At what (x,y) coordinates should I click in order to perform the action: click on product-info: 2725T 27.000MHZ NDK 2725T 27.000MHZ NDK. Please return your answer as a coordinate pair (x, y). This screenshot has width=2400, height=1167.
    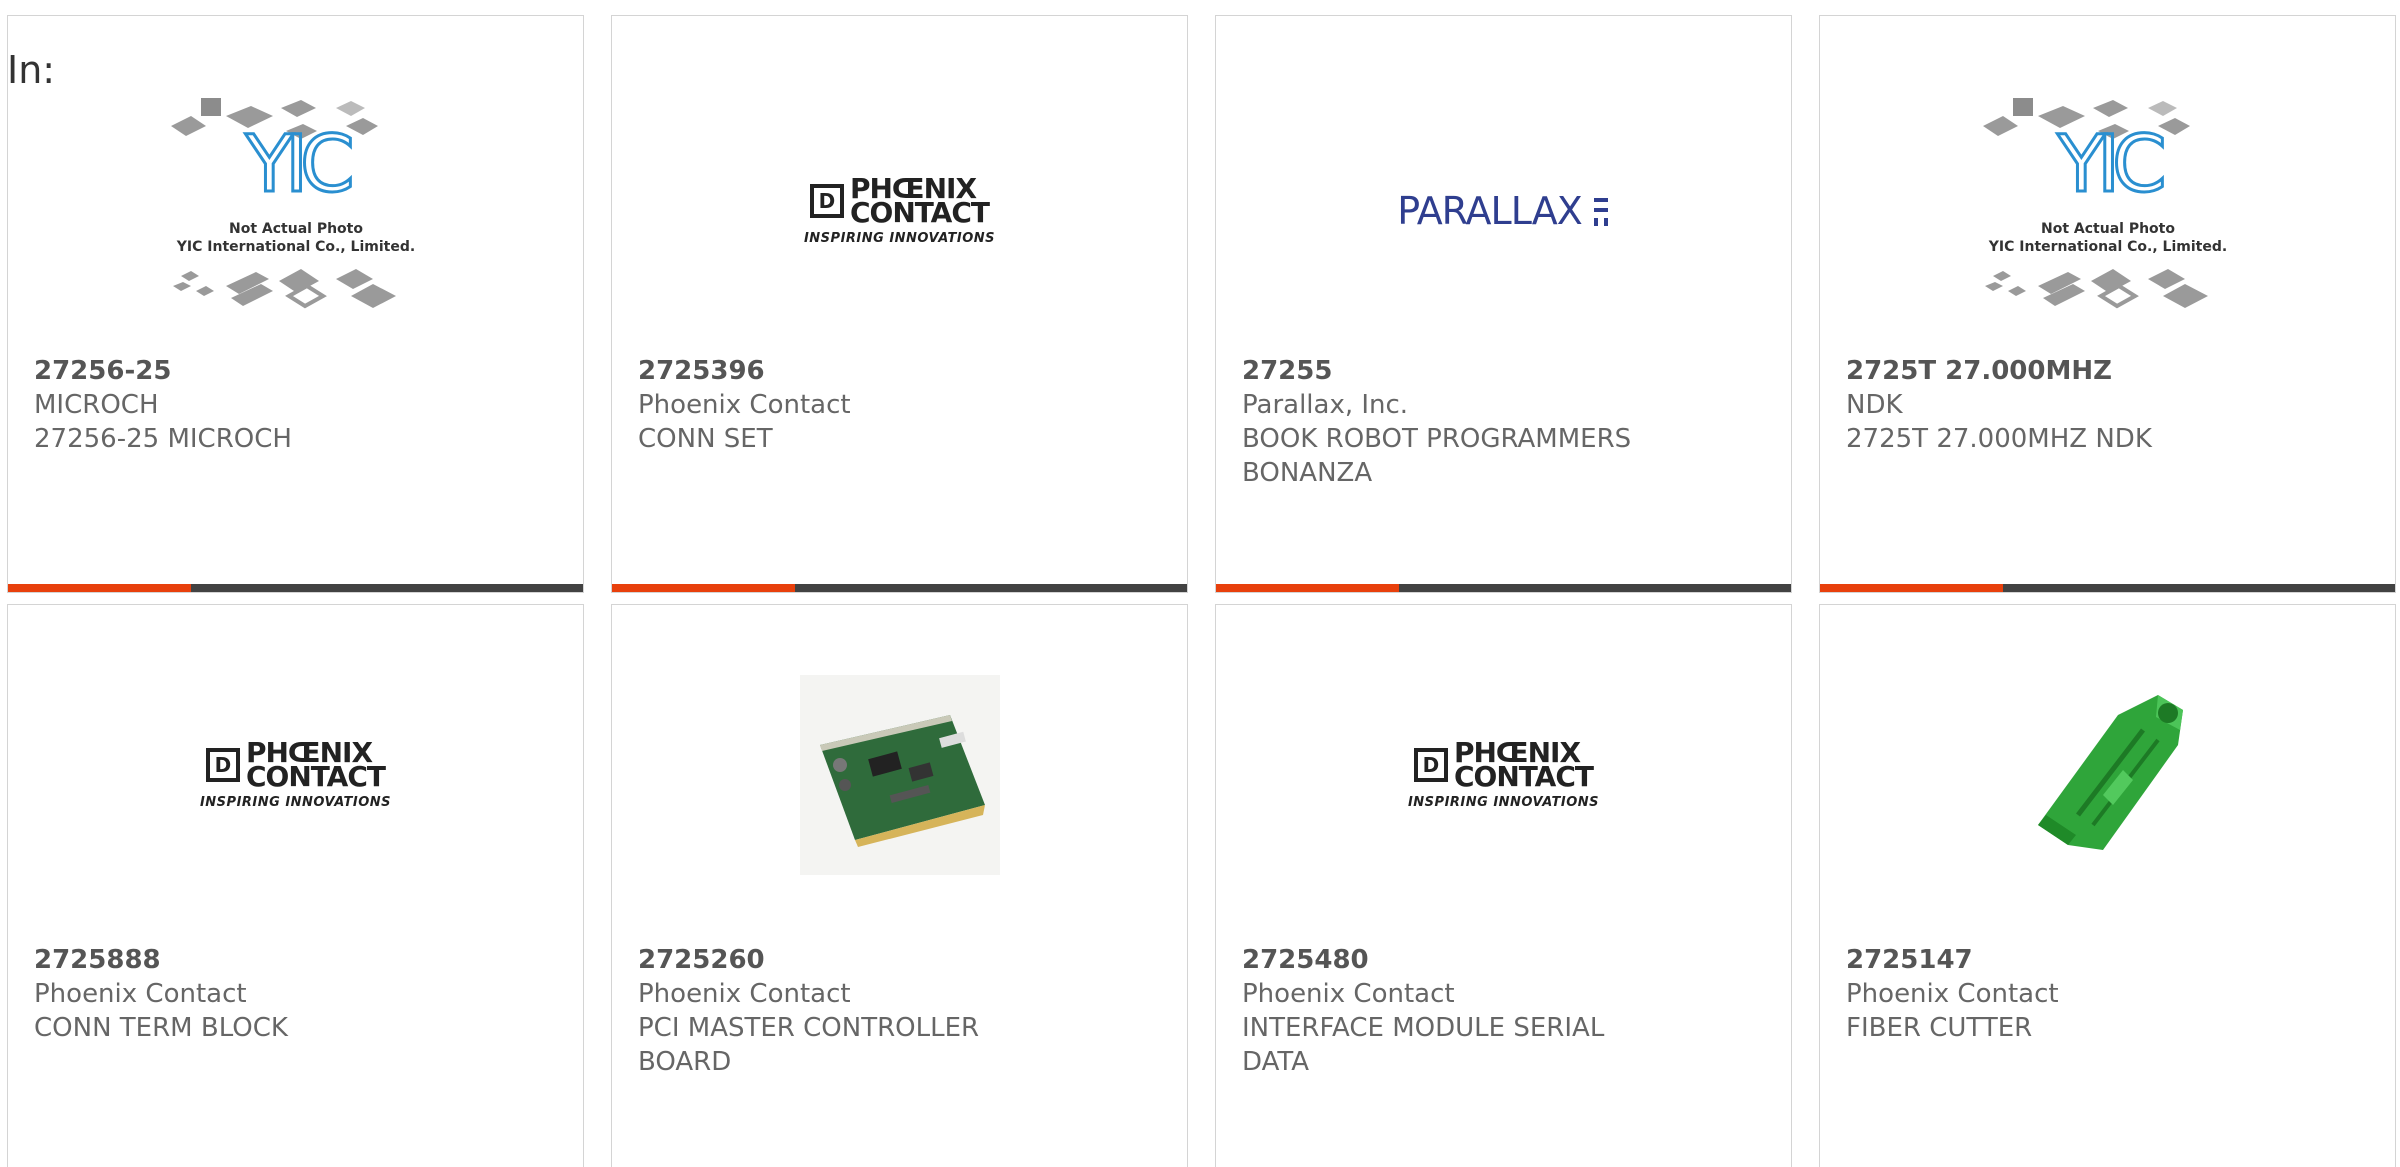
    Looking at the image, I should click on (2100, 405).